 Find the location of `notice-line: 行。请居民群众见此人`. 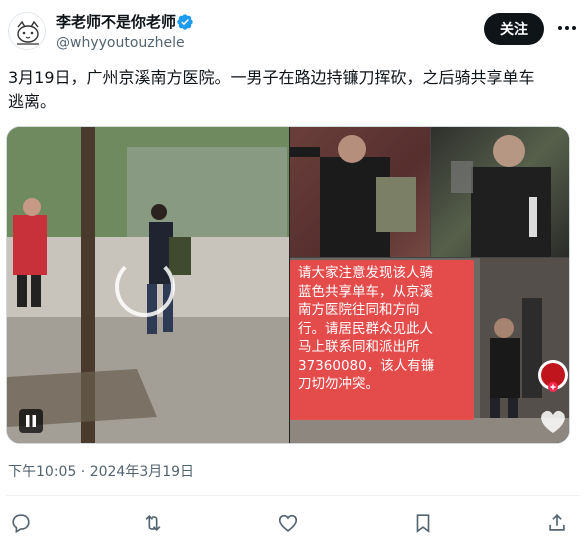

notice-line: 行。请居民群众见此人 is located at coordinates (365, 328).